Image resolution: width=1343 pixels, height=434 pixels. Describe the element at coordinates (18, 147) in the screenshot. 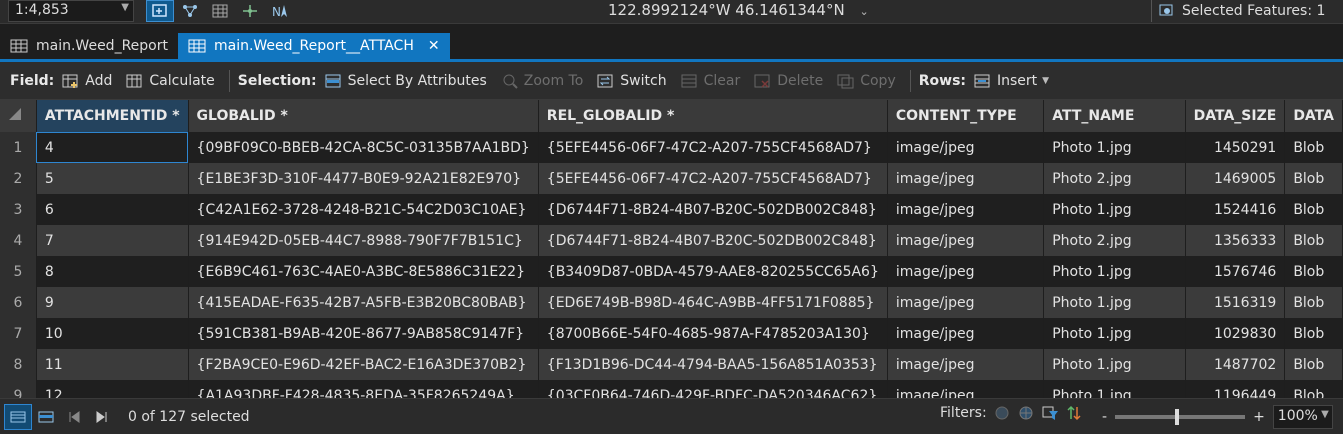

I see `row-number: 1` at that location.